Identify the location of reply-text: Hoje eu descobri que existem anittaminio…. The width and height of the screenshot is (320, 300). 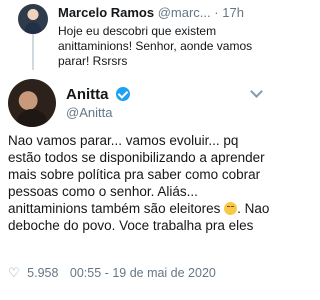
(155, 46).